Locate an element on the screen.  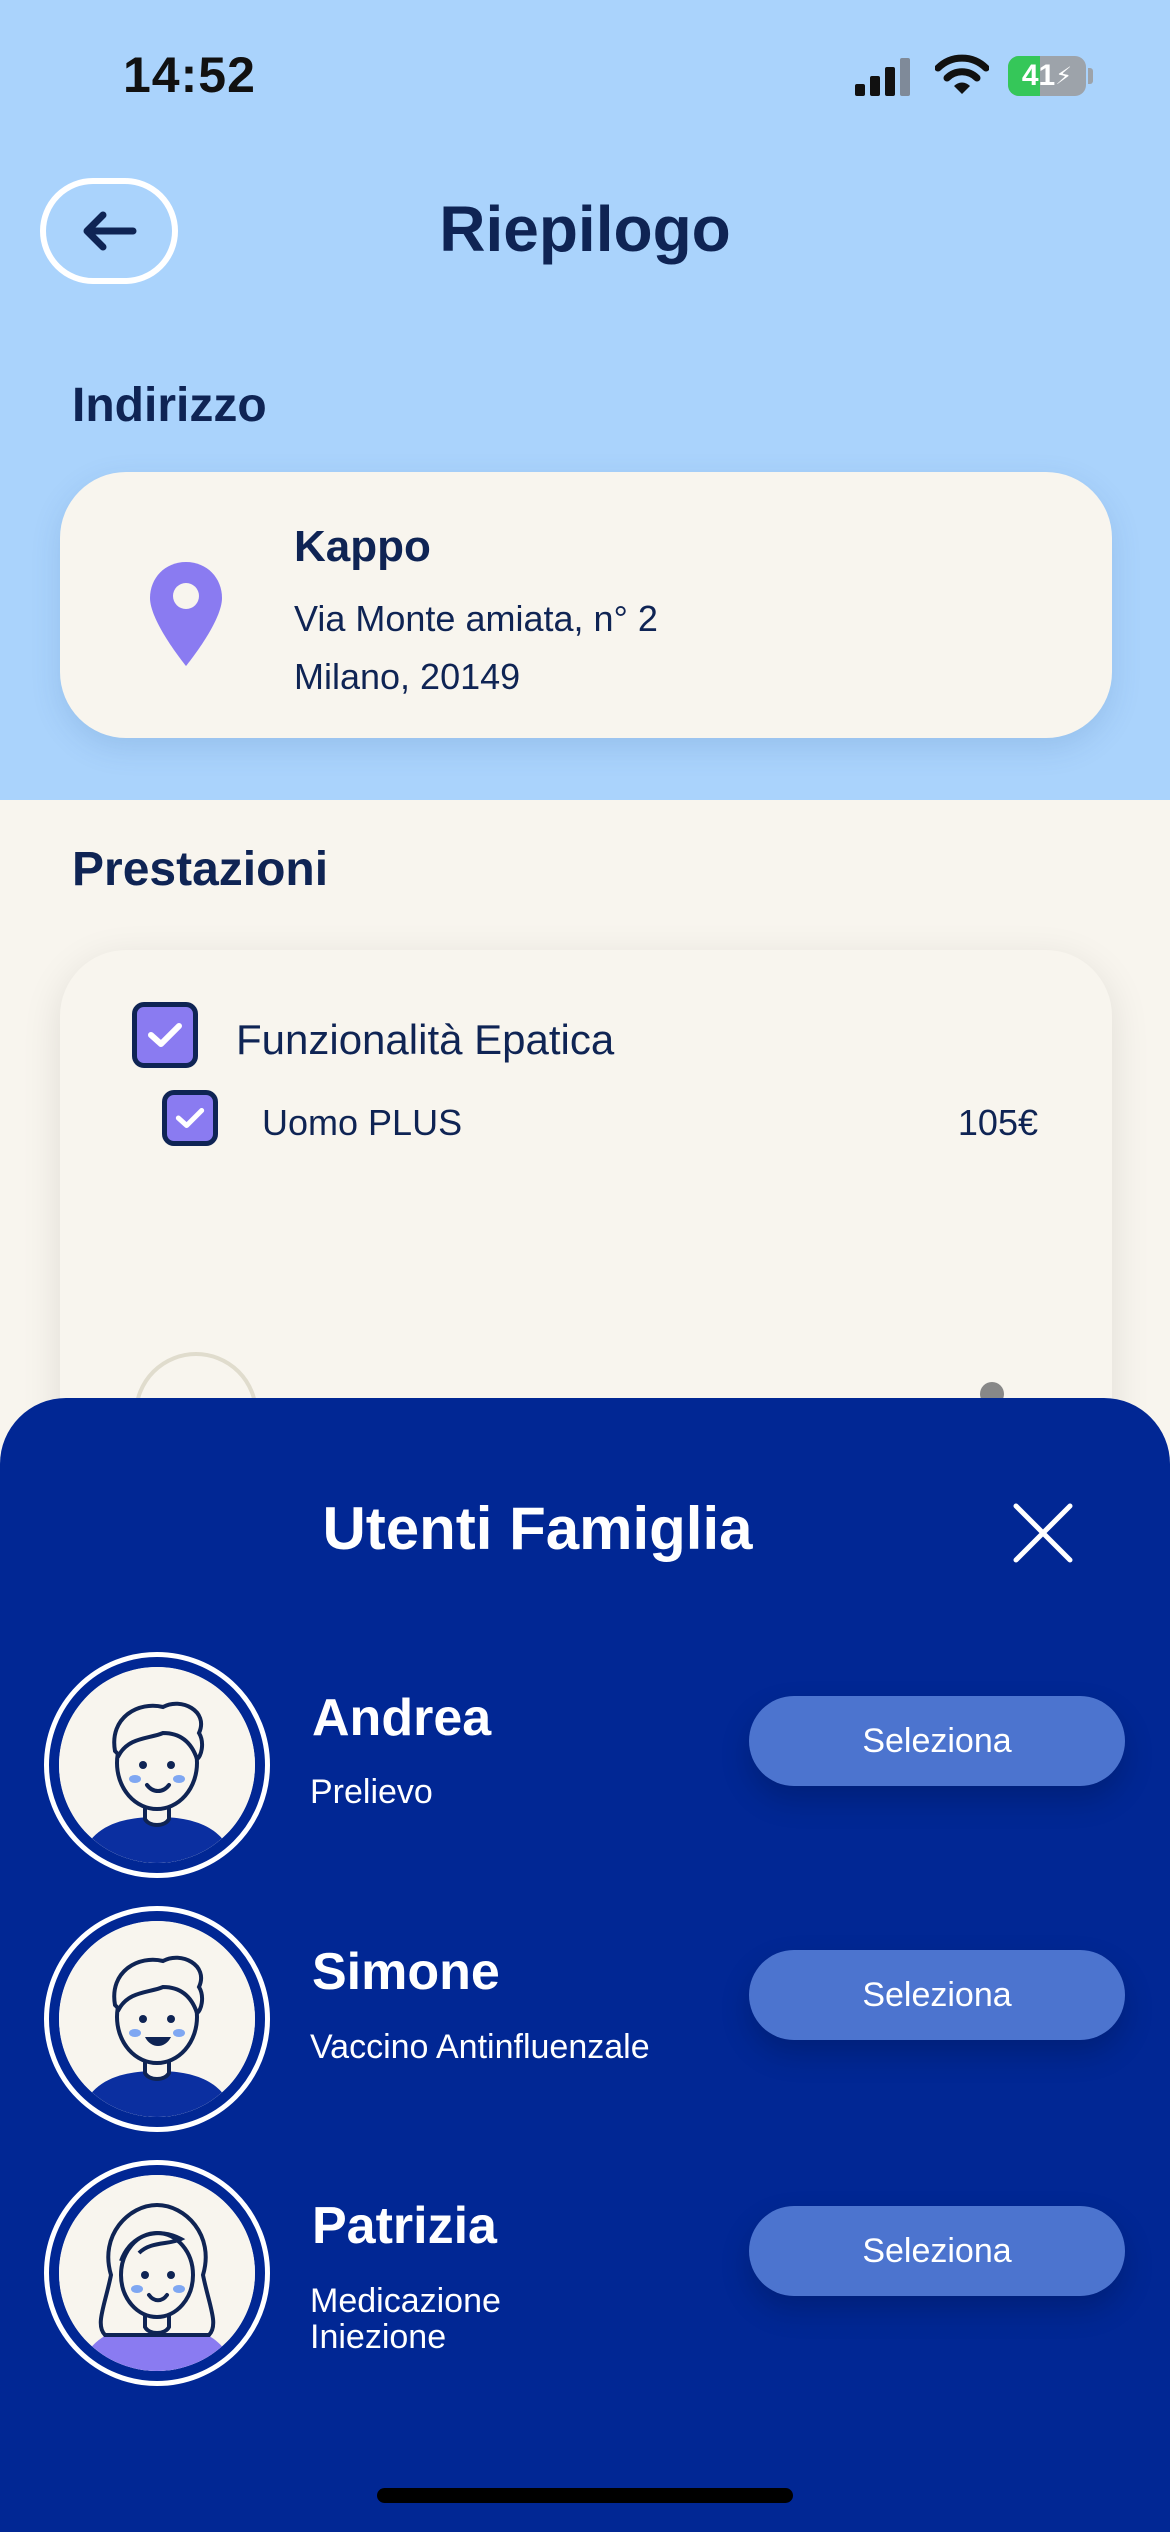
user-name-patrizia: Patrizia is located at coordinates (404, 2226).